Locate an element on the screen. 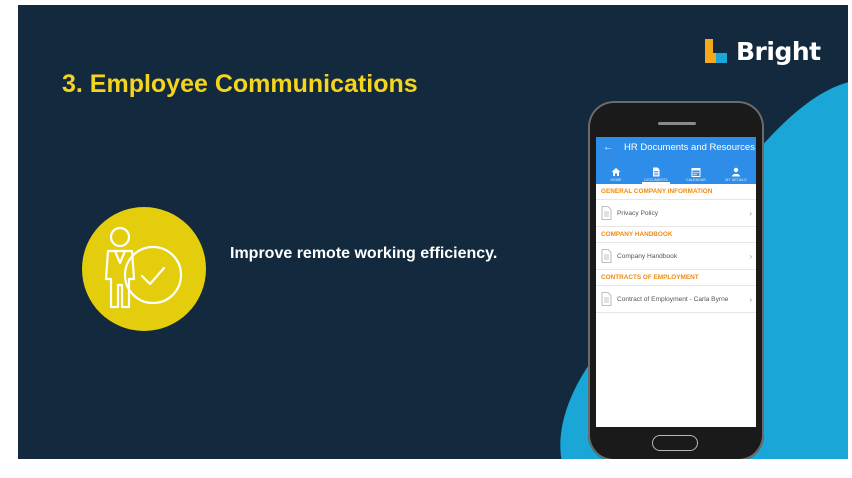 This screenshot has width=852, height=478. list-item-privacy-policy: Privacy Policy › is located at coordinates (676, 213).